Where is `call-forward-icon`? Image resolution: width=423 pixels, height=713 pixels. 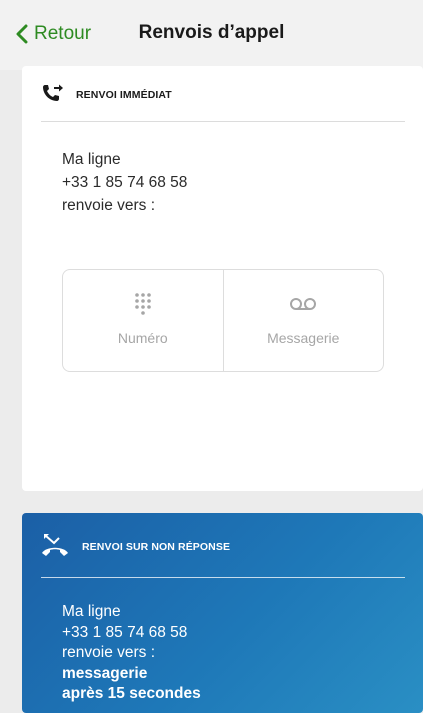 call-forward-icon is located at coordinates (53, 95).